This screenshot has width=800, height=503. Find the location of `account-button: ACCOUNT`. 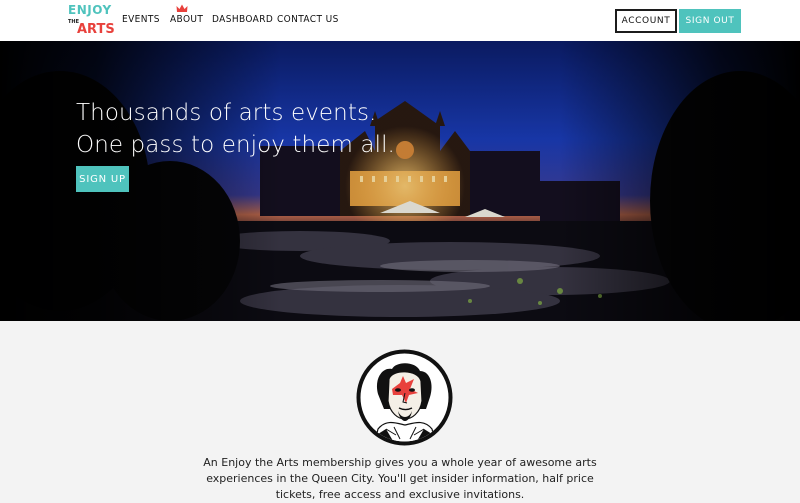

account-button: ACCOUNT is located at coordinates (646, 21).